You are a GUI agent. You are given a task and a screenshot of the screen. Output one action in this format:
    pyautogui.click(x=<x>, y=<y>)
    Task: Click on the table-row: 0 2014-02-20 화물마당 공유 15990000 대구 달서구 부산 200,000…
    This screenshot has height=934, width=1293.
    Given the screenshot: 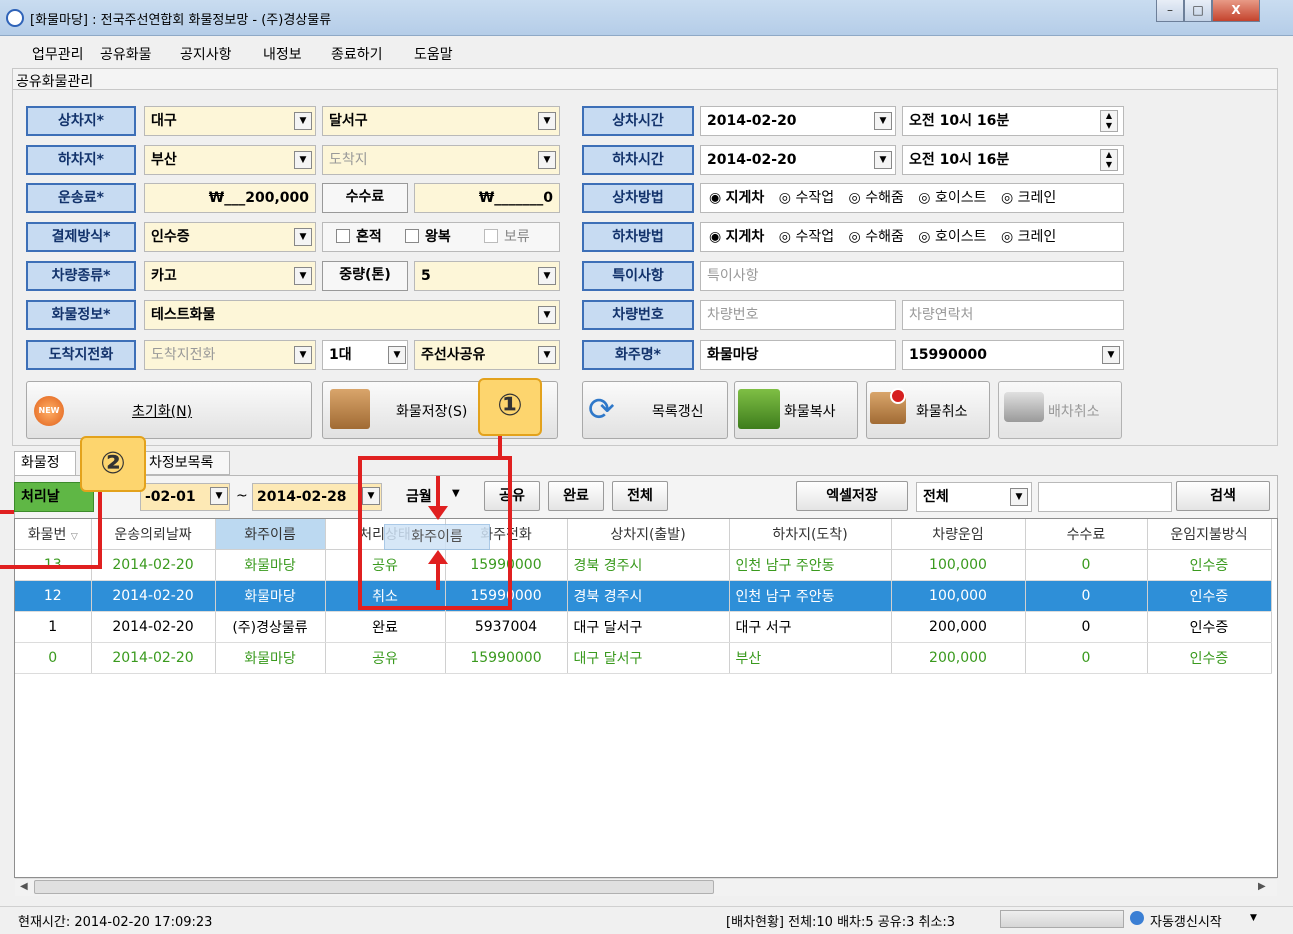 What is the action you would take?
    pyautogui.click(x=643, y=658)
    